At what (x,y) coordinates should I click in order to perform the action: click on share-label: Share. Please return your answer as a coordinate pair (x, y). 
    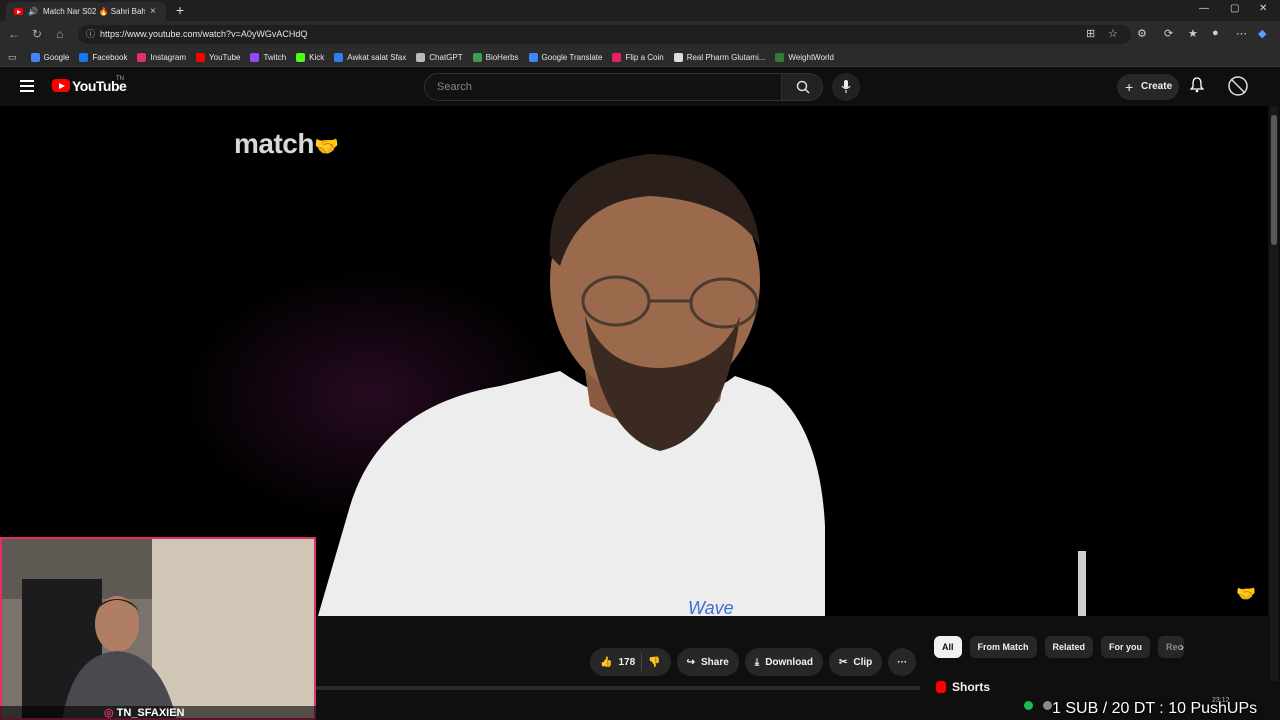
    Looking at the image, I should click on (714, 662).